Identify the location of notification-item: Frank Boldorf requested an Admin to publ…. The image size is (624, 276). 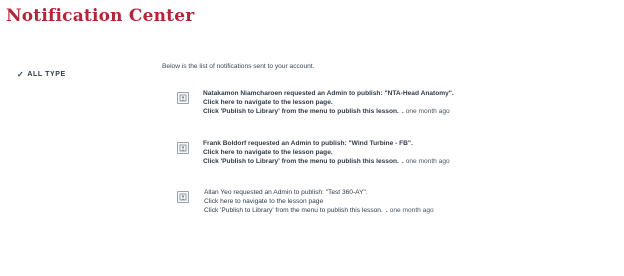
(313, 152).